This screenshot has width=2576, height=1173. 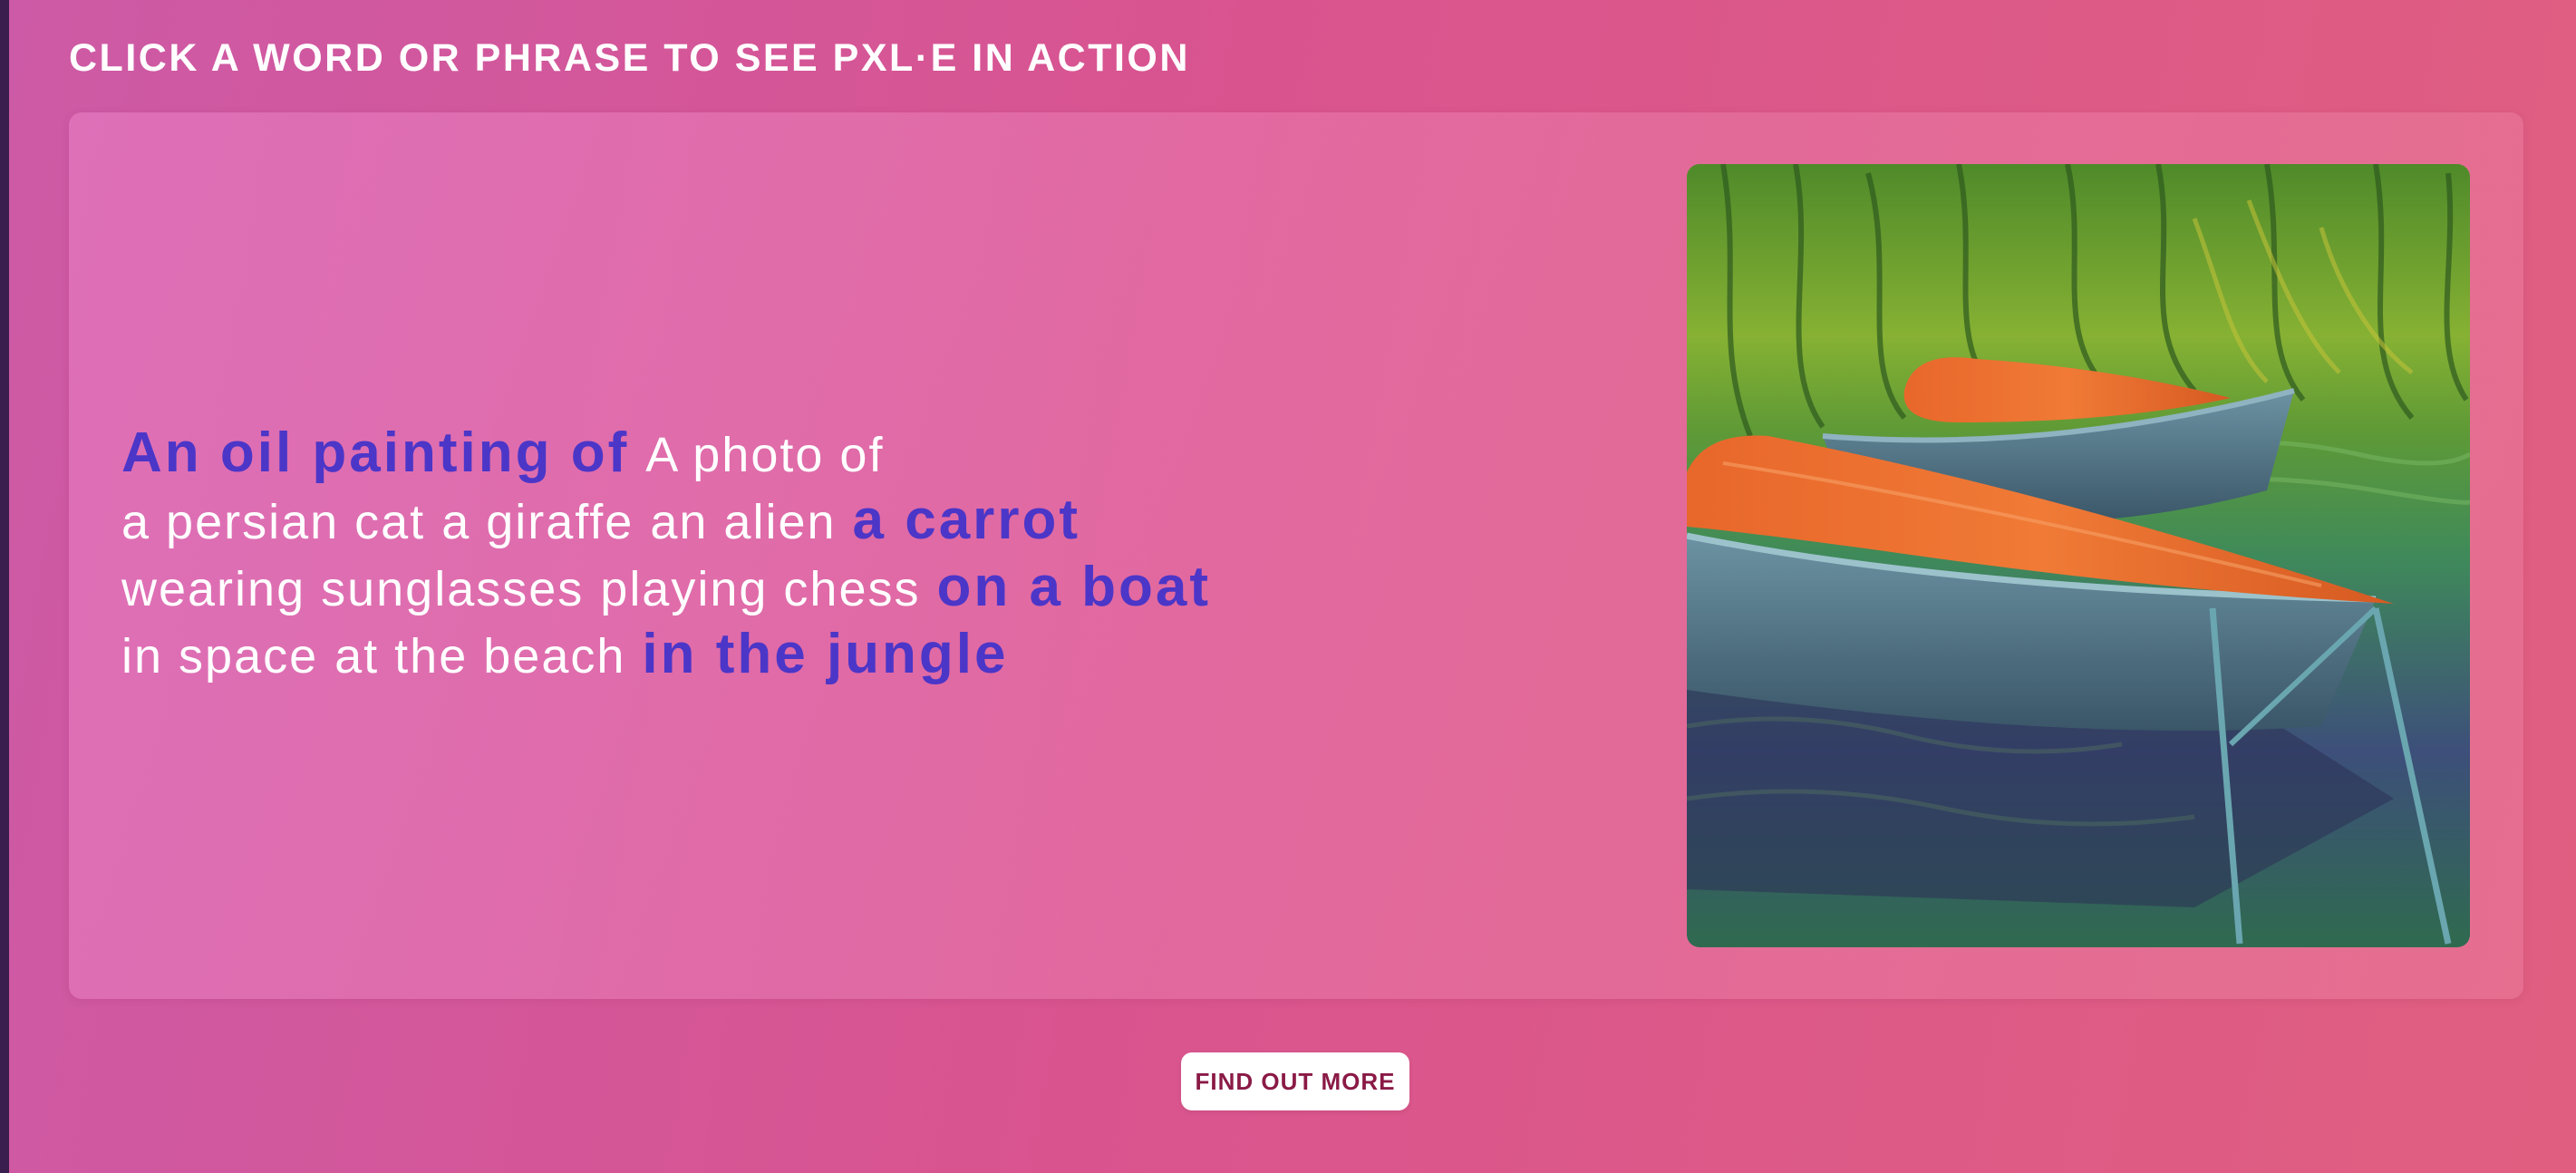 What do you see at coordinates (966, 520) in the screenshot?
I see `prompt-option-selected: a carrot` at bounding box center [966, 520].